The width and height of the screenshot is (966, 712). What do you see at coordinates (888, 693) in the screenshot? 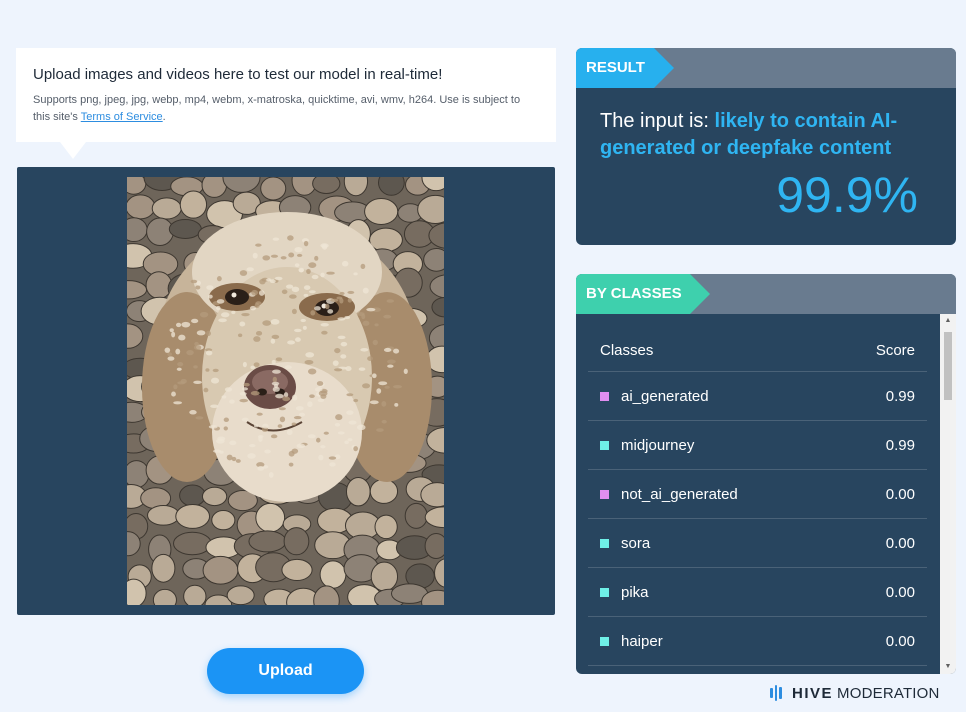
I see `brand-name-light: MODERATION` at bounding box center [888, 693].